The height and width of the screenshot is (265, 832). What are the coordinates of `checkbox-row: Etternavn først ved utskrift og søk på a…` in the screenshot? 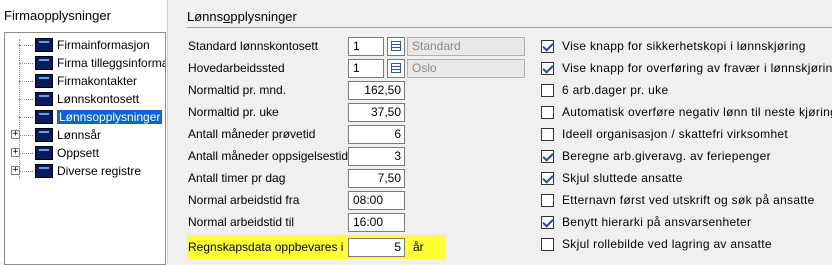 It's located at (678, 200).